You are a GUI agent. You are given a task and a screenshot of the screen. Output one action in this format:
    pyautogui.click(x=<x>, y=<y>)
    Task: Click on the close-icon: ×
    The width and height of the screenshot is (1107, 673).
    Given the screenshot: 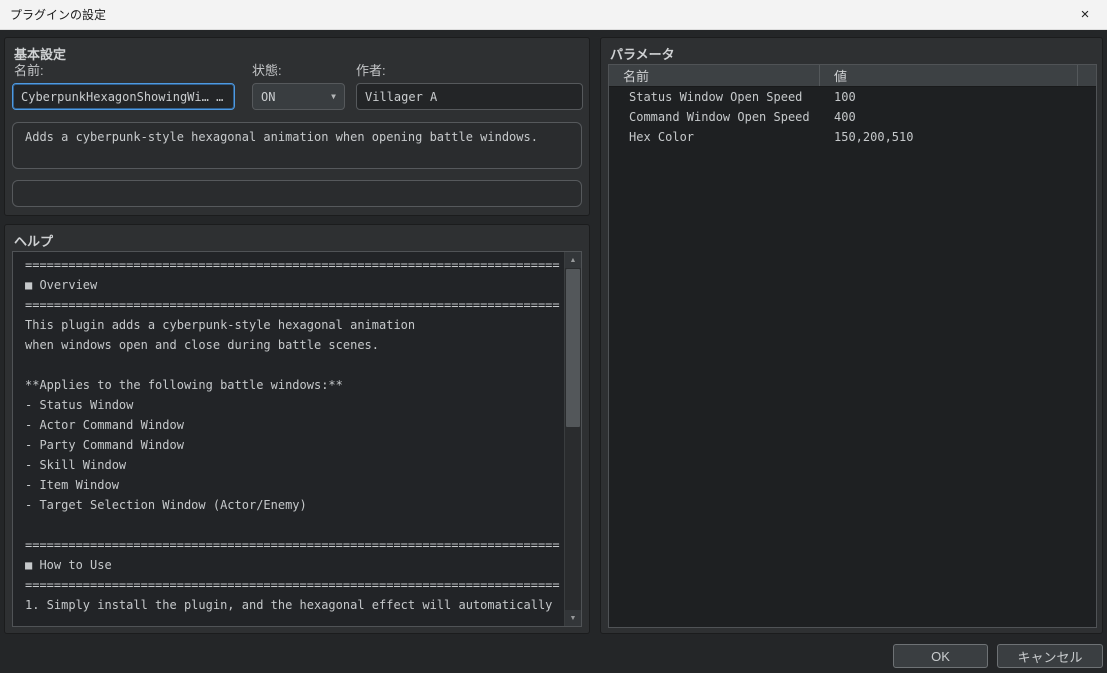 What is the action you would take?
    pyautogui.click(x=1085, y=14)
    